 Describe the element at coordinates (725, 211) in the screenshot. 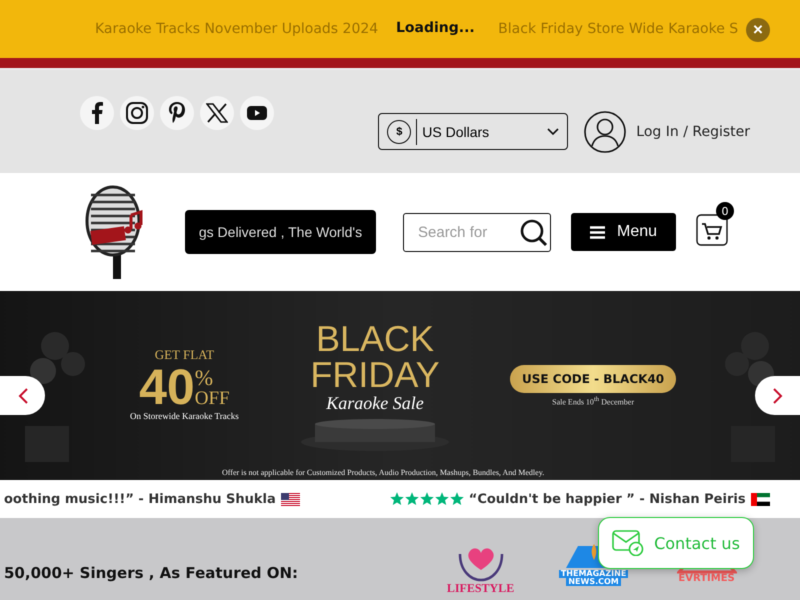

I see `cart-count-badge: 0` at that location.